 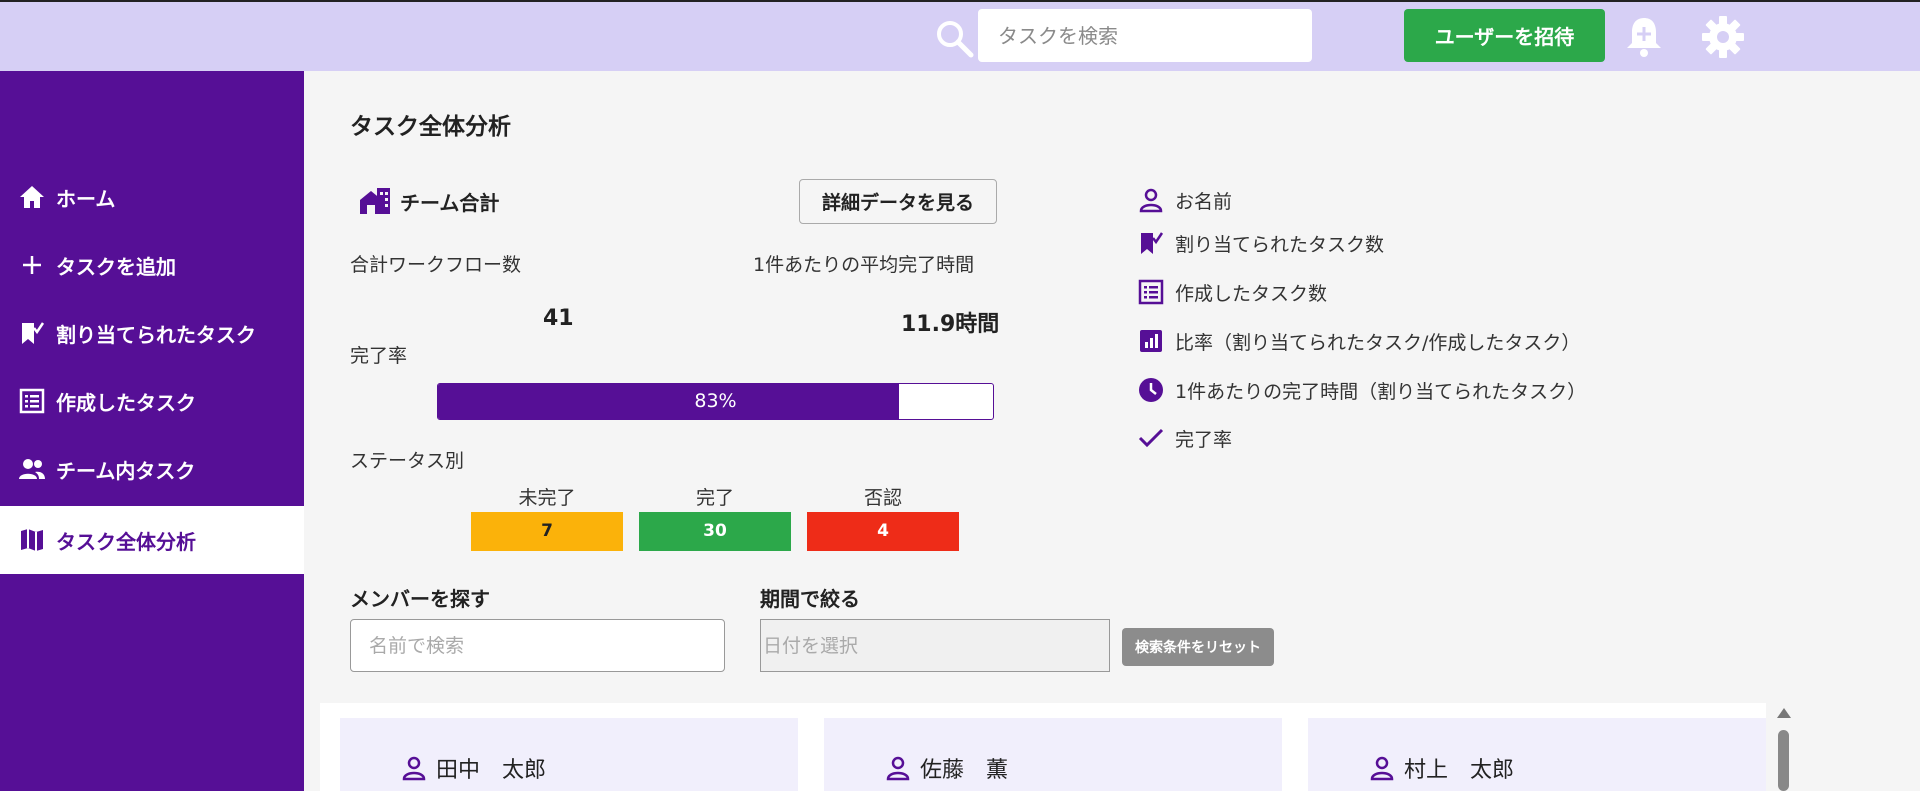 What do you see at coordinates (547, 498) in the screenshot?
I see `status-incomplete-label: 未完了` at bounding box center [547, 498].